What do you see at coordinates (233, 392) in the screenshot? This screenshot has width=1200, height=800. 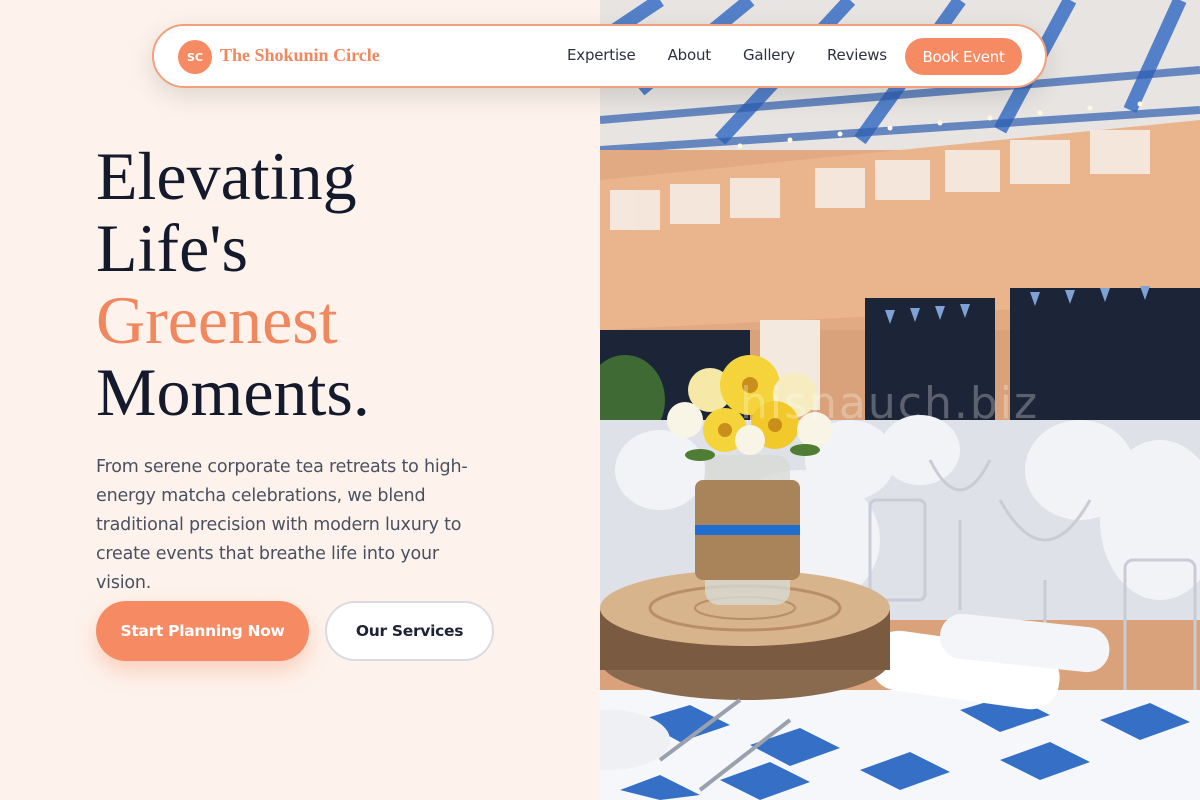 I see `headline-line-4: Moments.` at bounding box center [233, 392].